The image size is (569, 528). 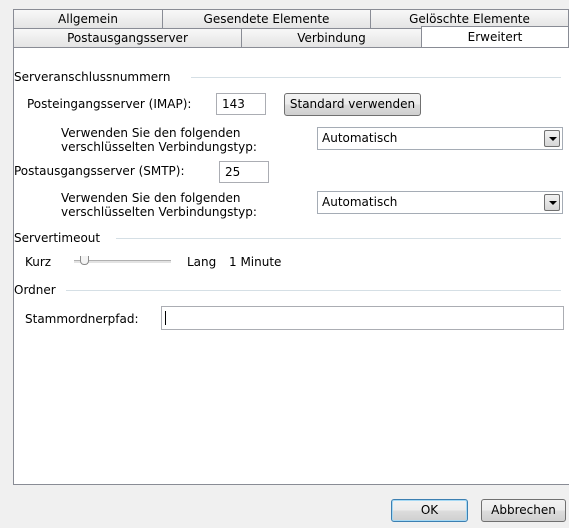 I want to click on imap-encryption-value: Automatisch, so click(x=360, y=138).